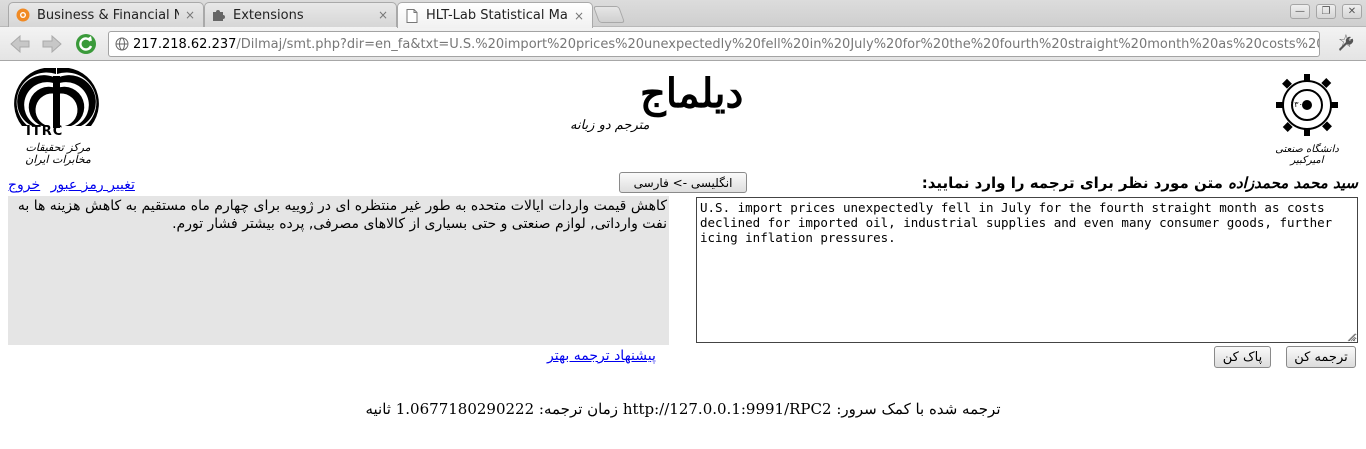 This screenshot has width=1366, height=449. What do you see at coordinates (1351, 337) in the screenshot?
I see `resize-grip-icon` at bounding box center [1351, 337].